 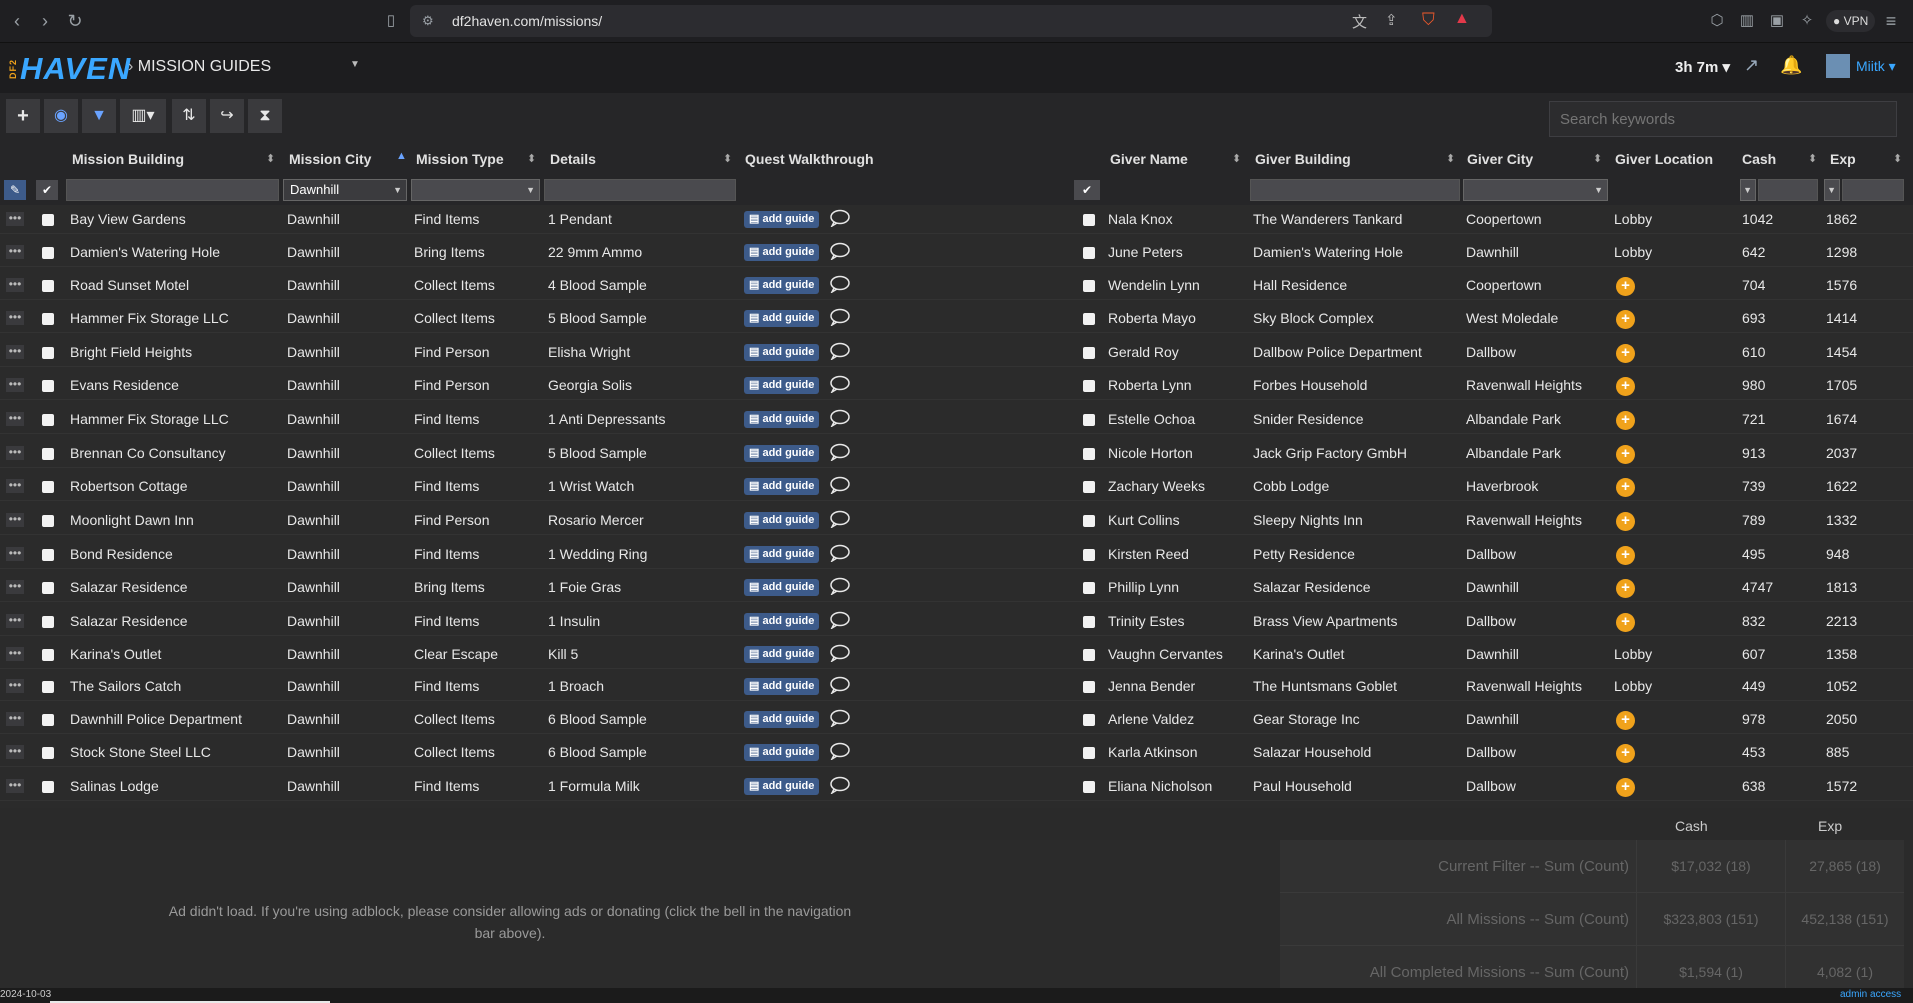 I want to click on search-input, so click(x=1723, y=119).